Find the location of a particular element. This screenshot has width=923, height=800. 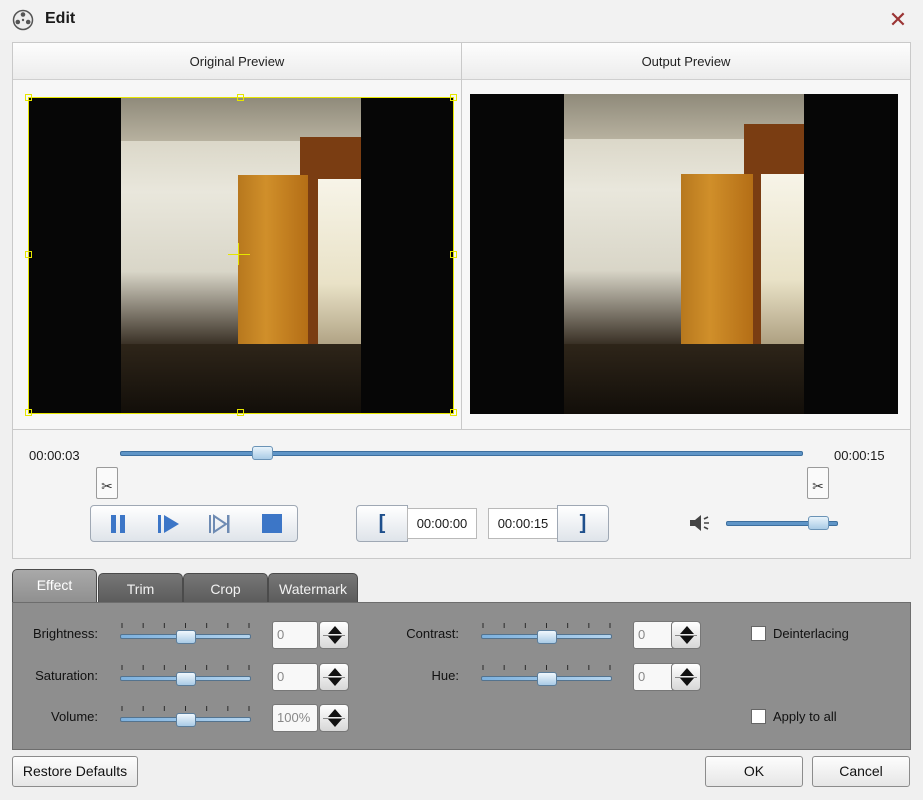

tab-crop: Crop is located at coordinates (225, 588).